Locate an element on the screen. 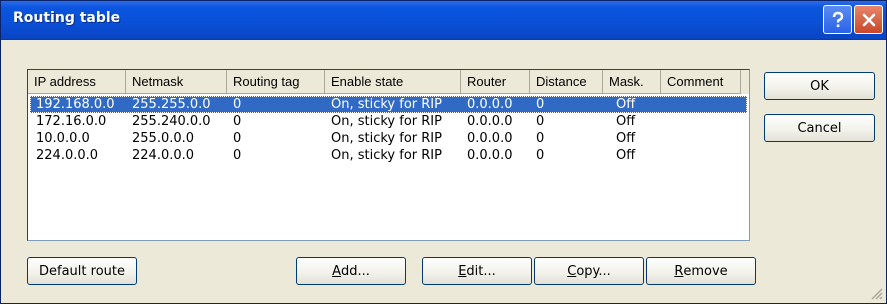 The width and height of the screenshot is (887, 304). help-button is located at coordinates (837, 19).